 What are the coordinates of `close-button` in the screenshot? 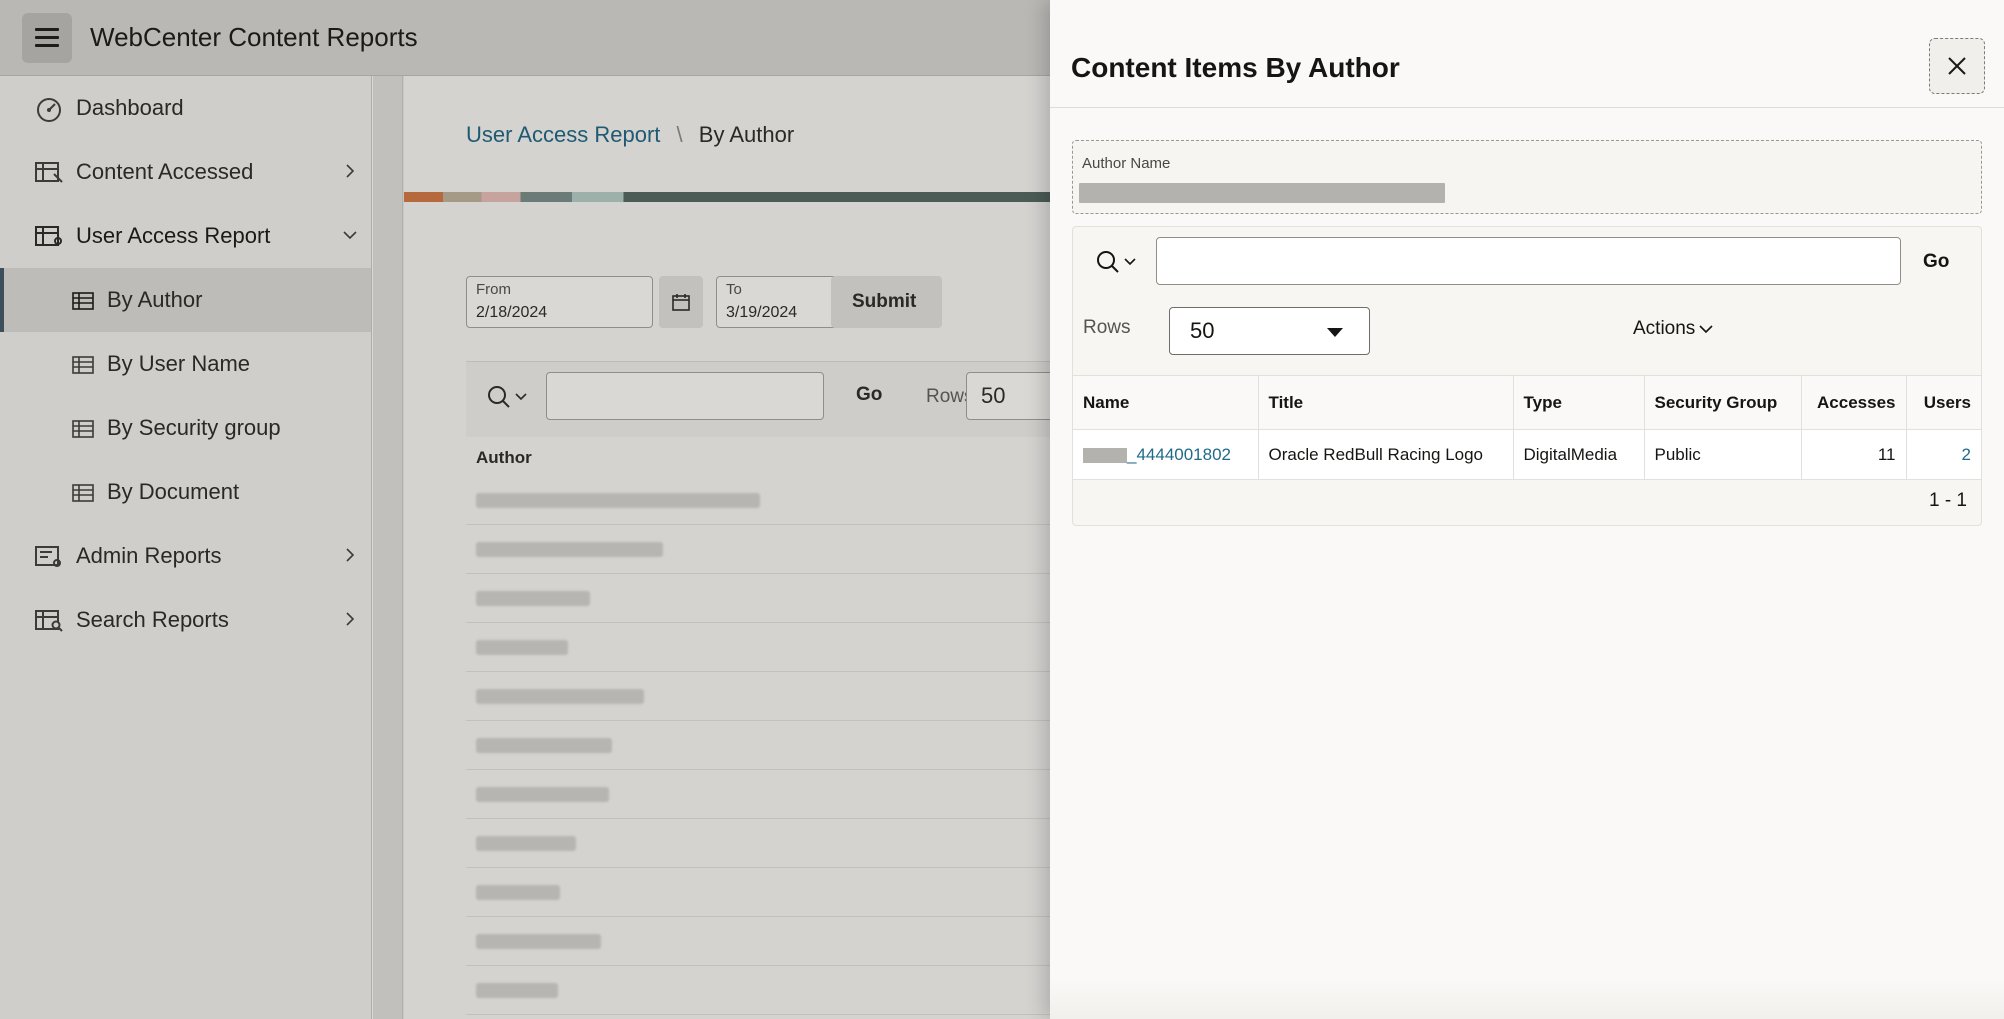 It's located at (1957, 66).